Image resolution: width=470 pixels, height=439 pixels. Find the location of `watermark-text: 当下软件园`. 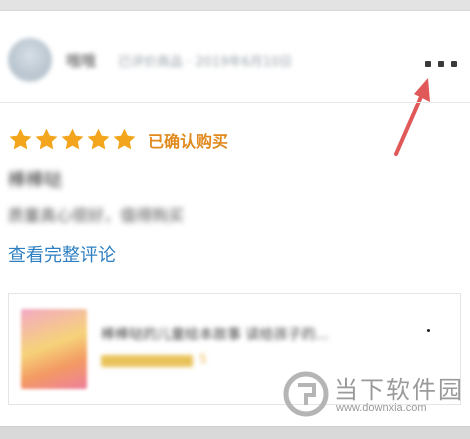

watermark-text: 当下软件园 is located at coordinates (399, 390).